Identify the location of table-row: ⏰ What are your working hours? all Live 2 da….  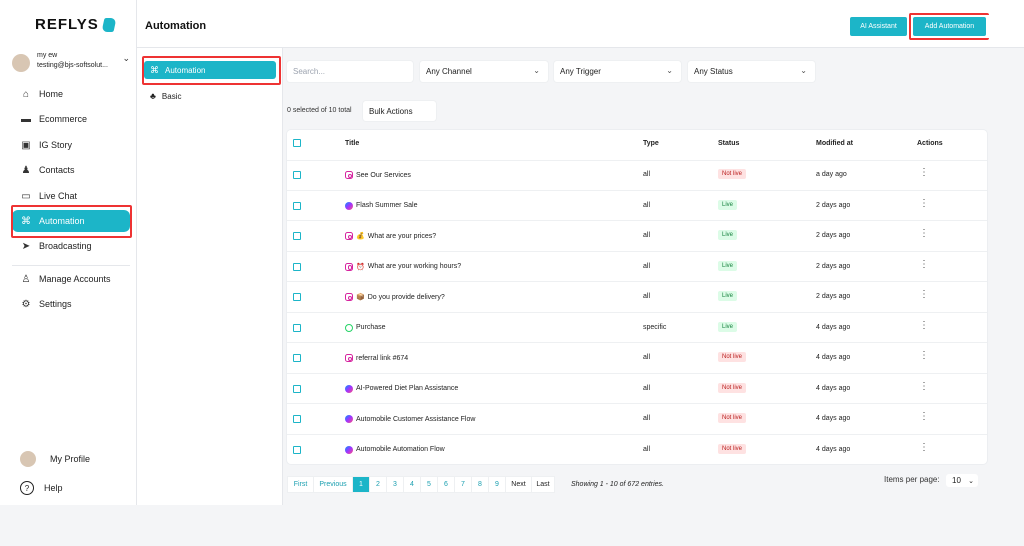
(637, 267).